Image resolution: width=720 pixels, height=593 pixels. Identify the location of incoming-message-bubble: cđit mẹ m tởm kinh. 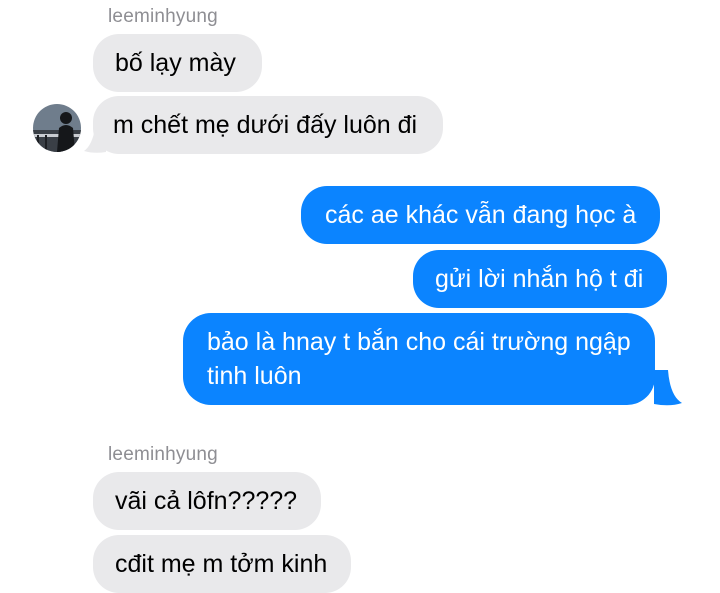
(222, 564).